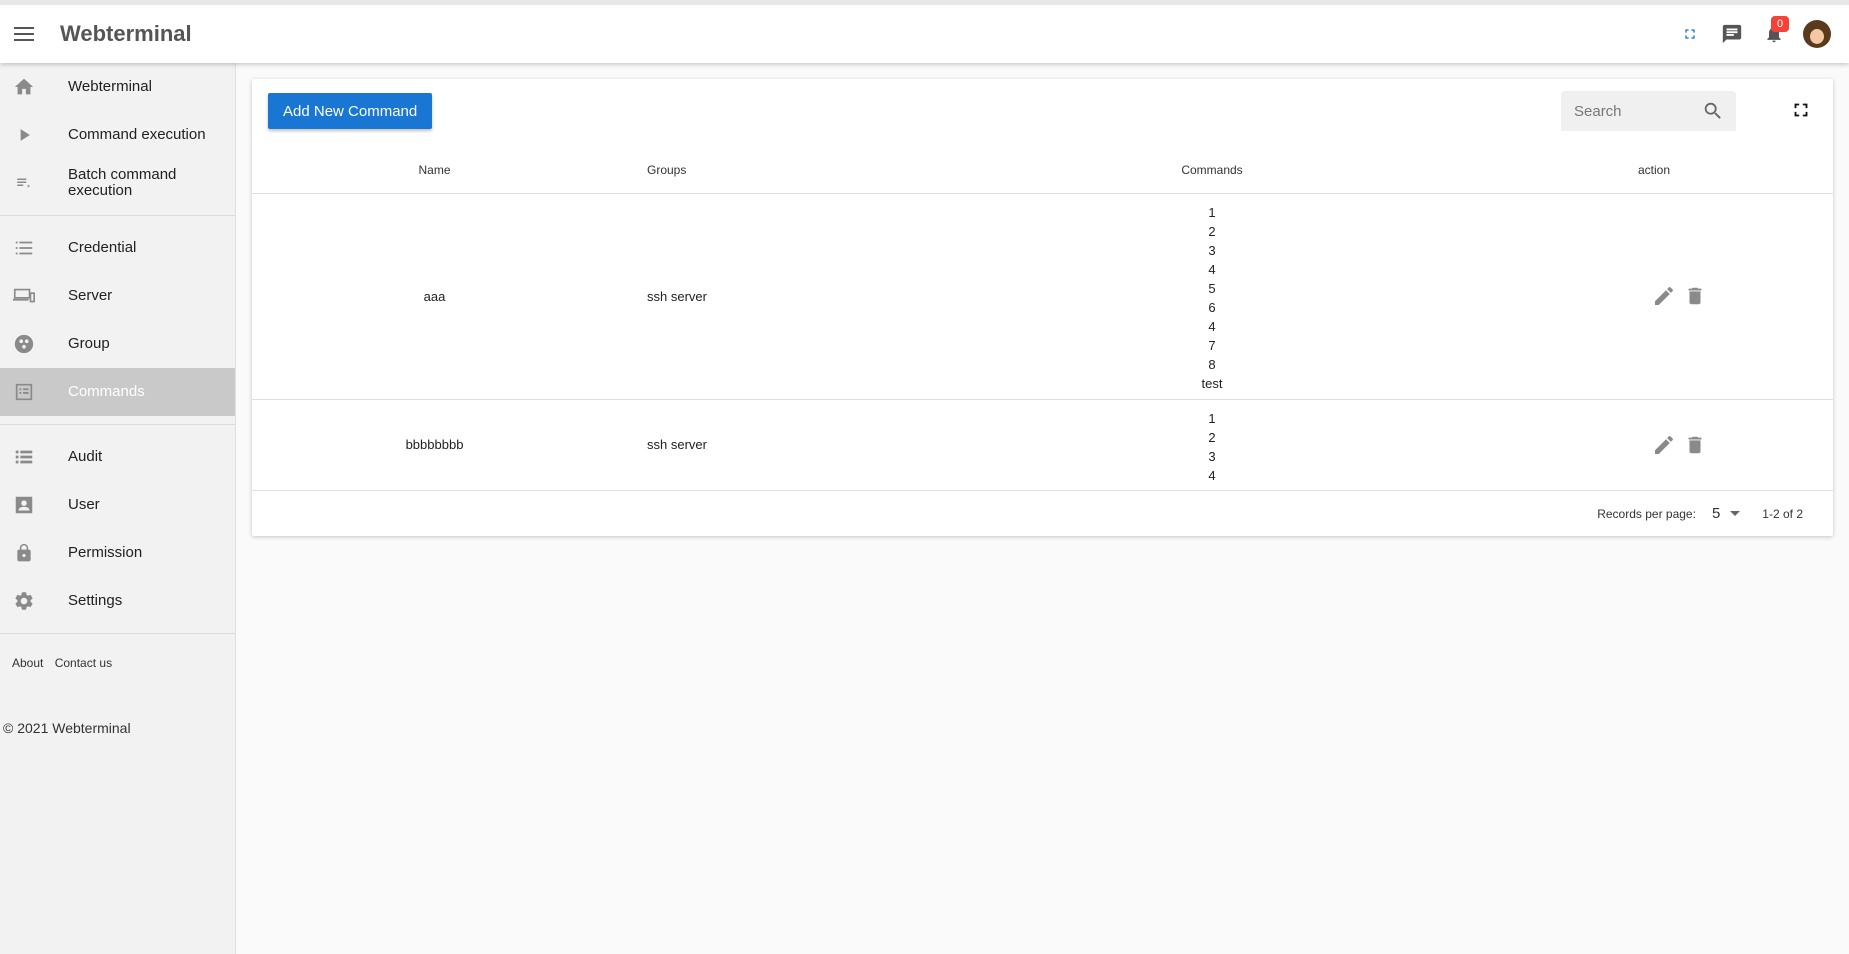 This screenshot has width=1849, height=954. Describe the element at coordinates (137, 134) in the screenshot. I see `sidebar-item-label: Command execution` at that location.